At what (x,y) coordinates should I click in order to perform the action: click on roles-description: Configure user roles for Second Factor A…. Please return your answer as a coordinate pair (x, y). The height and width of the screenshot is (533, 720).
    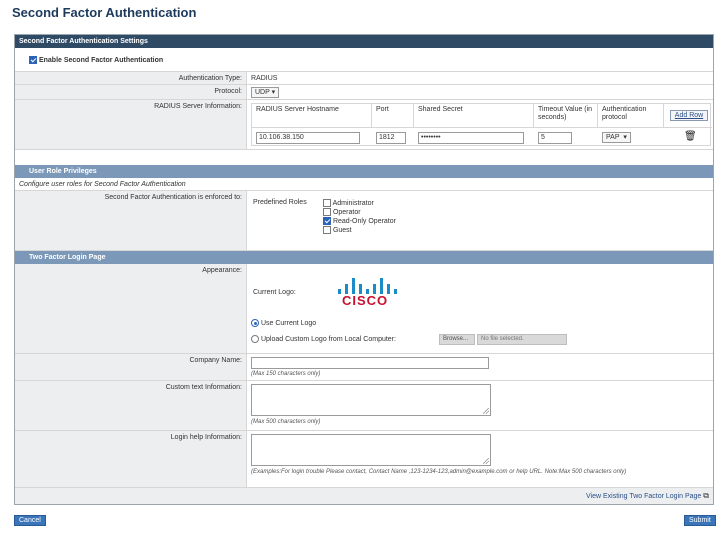
    Looking at the image, I should click on (102, 184).